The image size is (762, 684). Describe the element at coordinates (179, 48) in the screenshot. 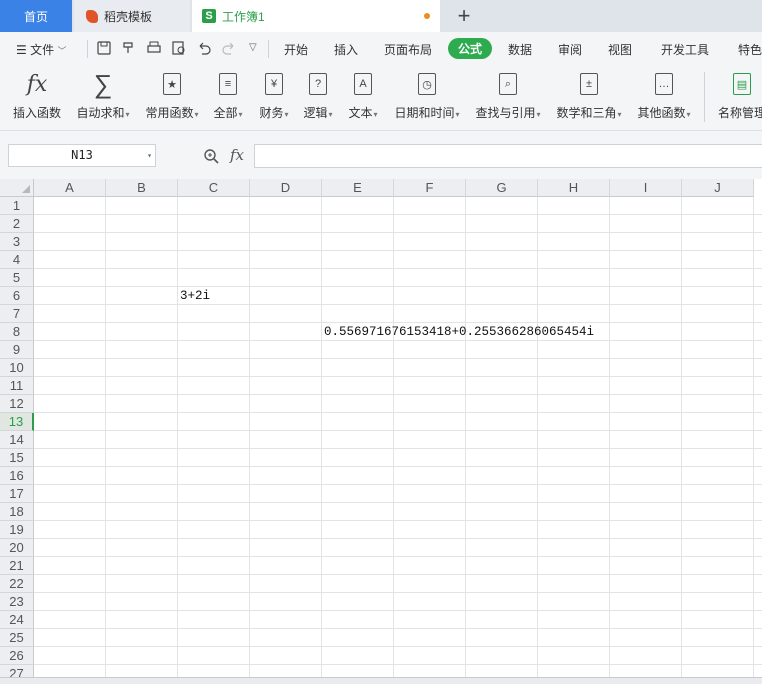

I see `print-preview-icon` at that location.